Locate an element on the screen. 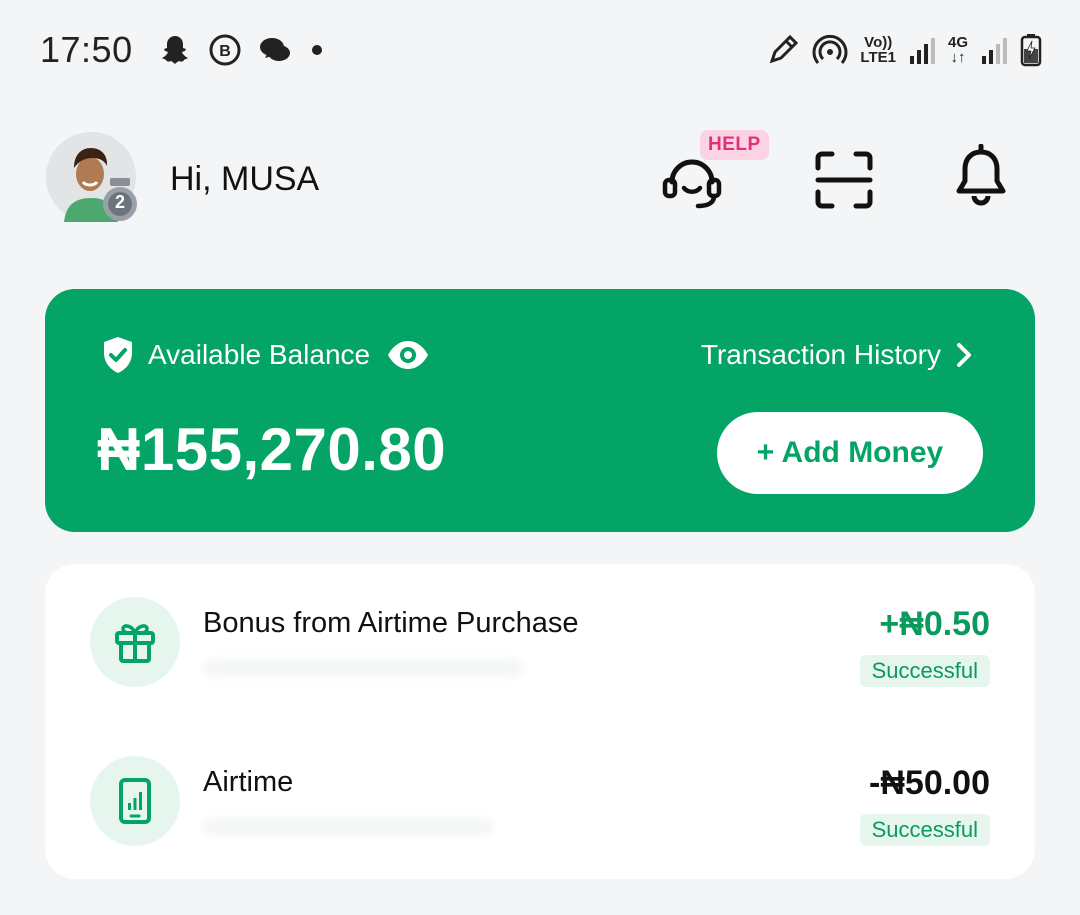 The height and width of the screenshot is (915, 1080). signal-strength-icon-sim1 is located at coordinates (922, 50).